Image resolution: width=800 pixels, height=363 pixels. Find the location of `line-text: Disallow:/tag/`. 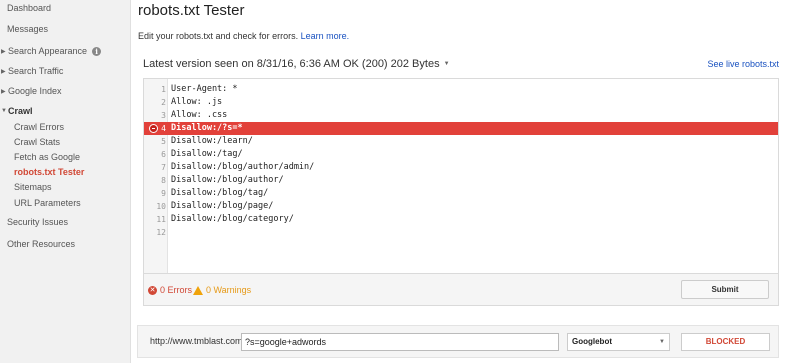

line-text: Disallow:/tag/ is located at coordinates (207, 154).